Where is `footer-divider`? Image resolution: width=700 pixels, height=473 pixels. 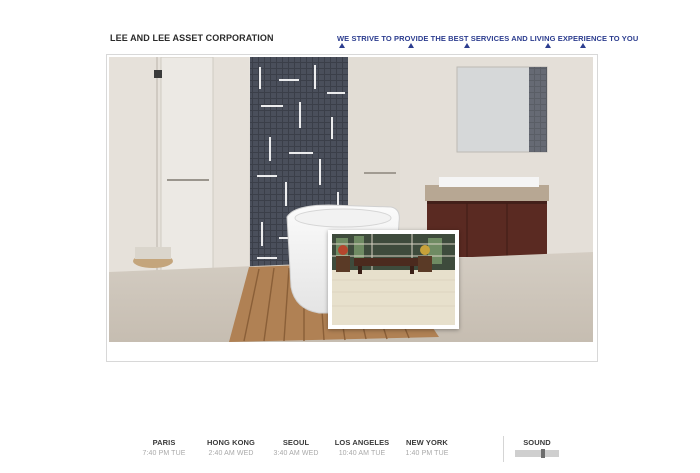 footer-divider is located at coordinates (503, 449).